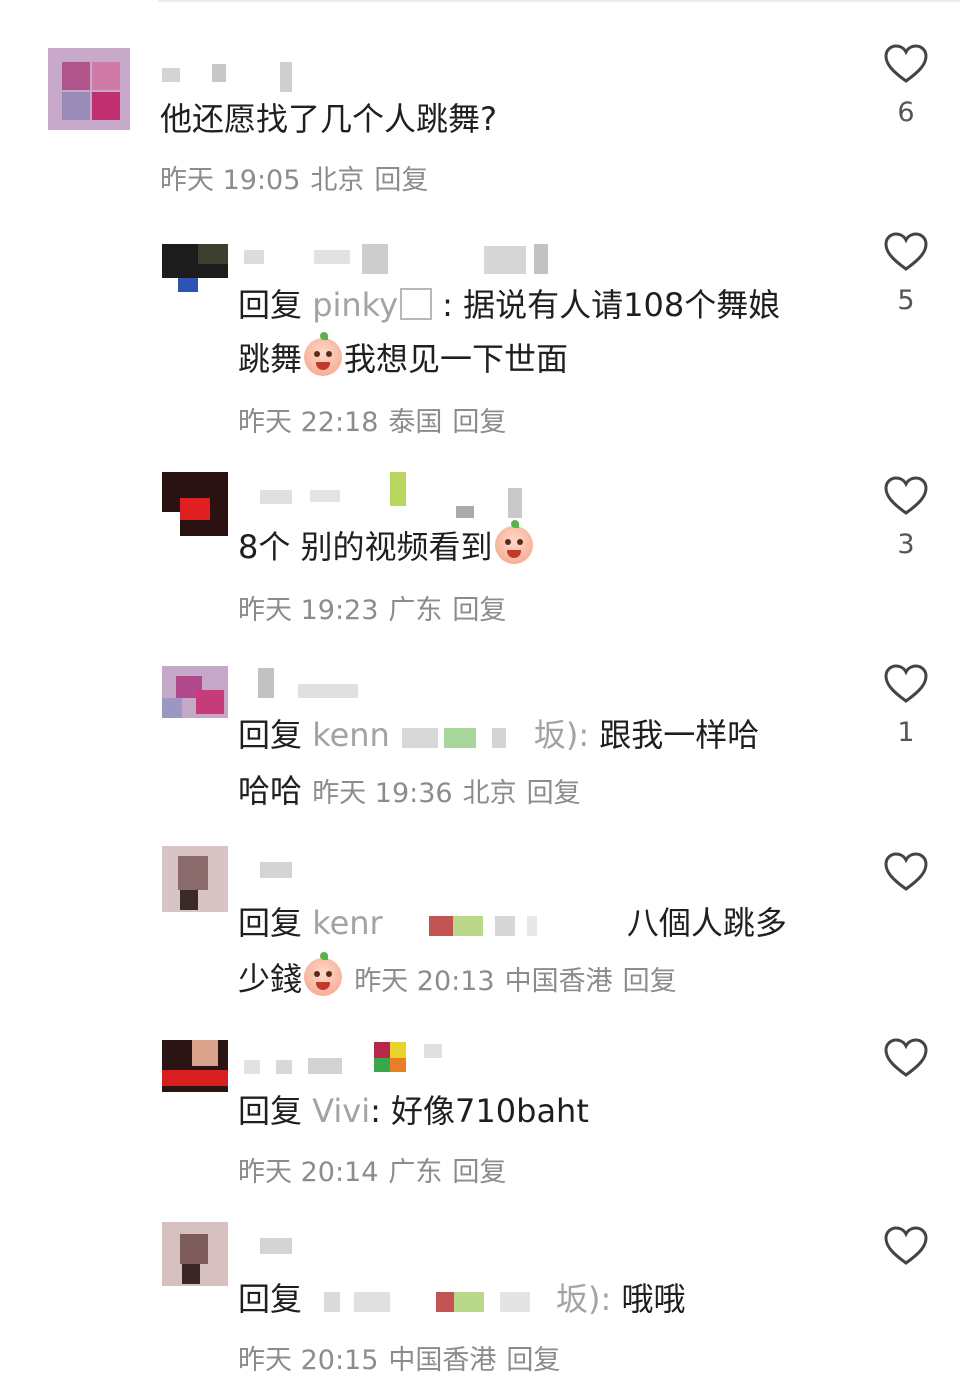 This screenshot has width=960, height=1377. I want to click on comment-text: 回复 Vivi: 好像710baht, so click(413, 1111).